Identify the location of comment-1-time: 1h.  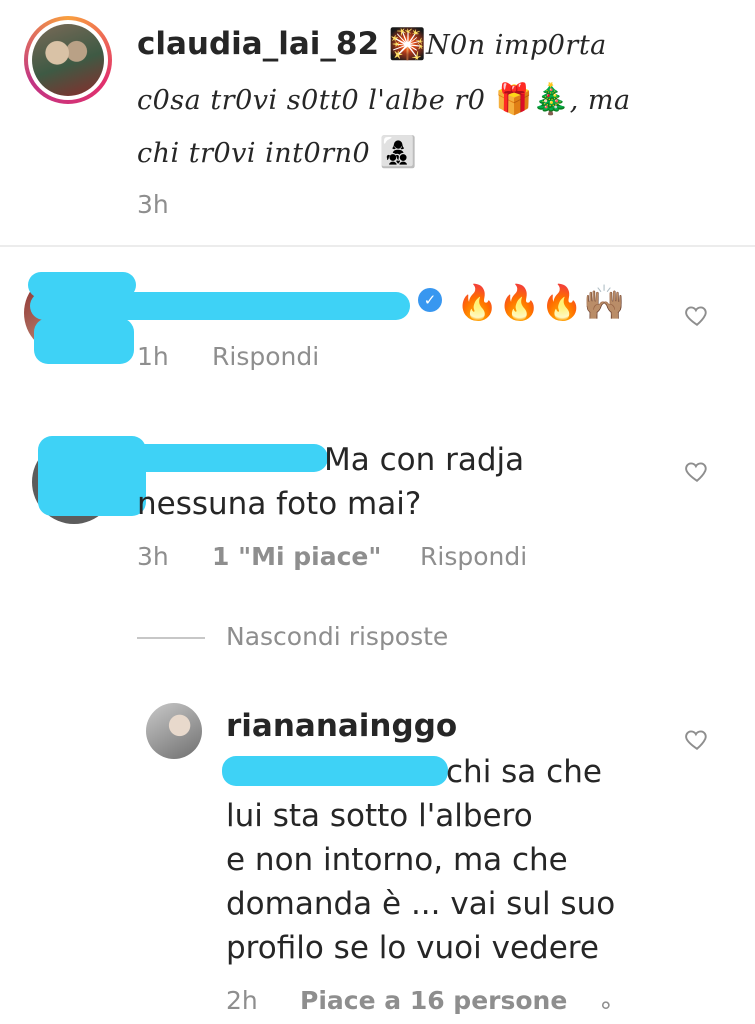
(153, 356).